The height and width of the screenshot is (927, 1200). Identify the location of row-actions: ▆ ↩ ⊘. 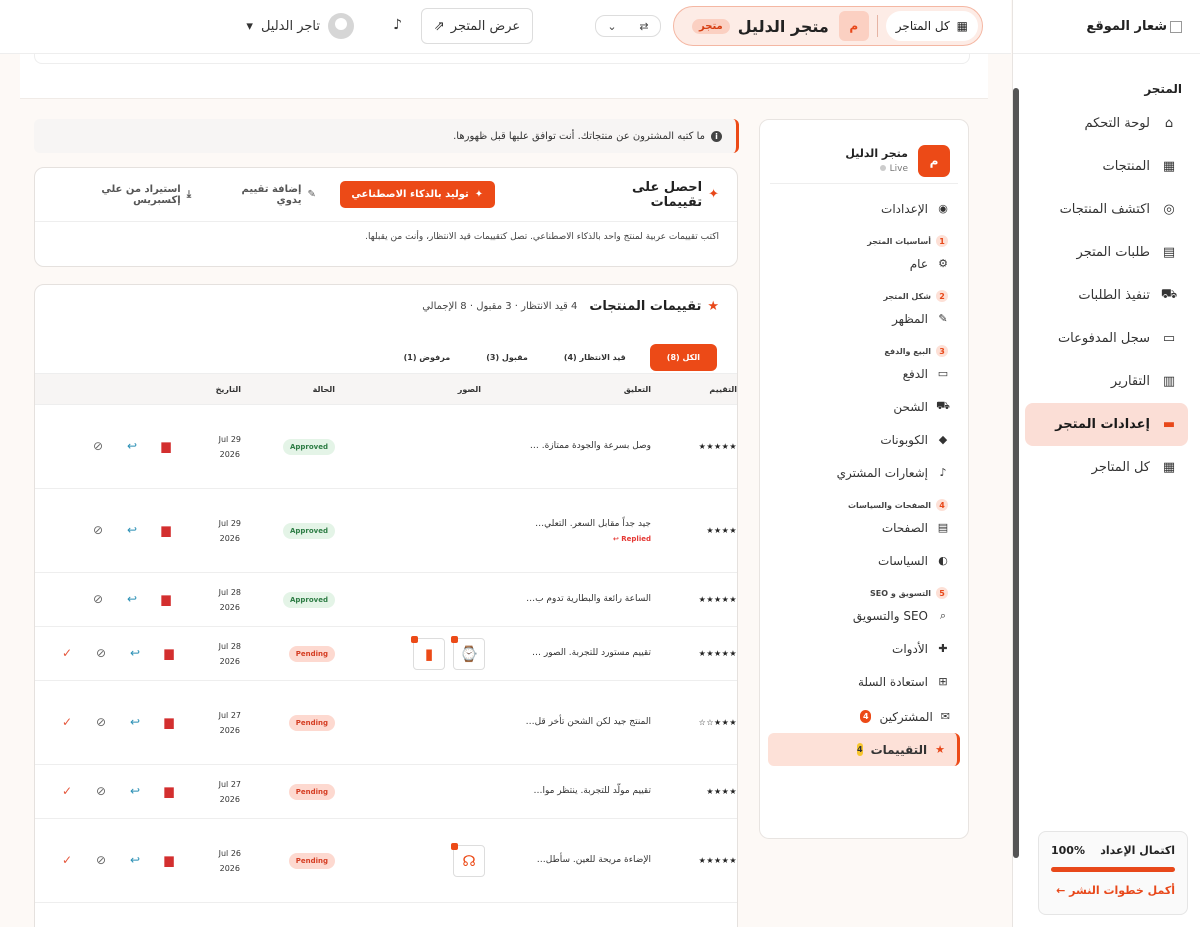
(132, 599).